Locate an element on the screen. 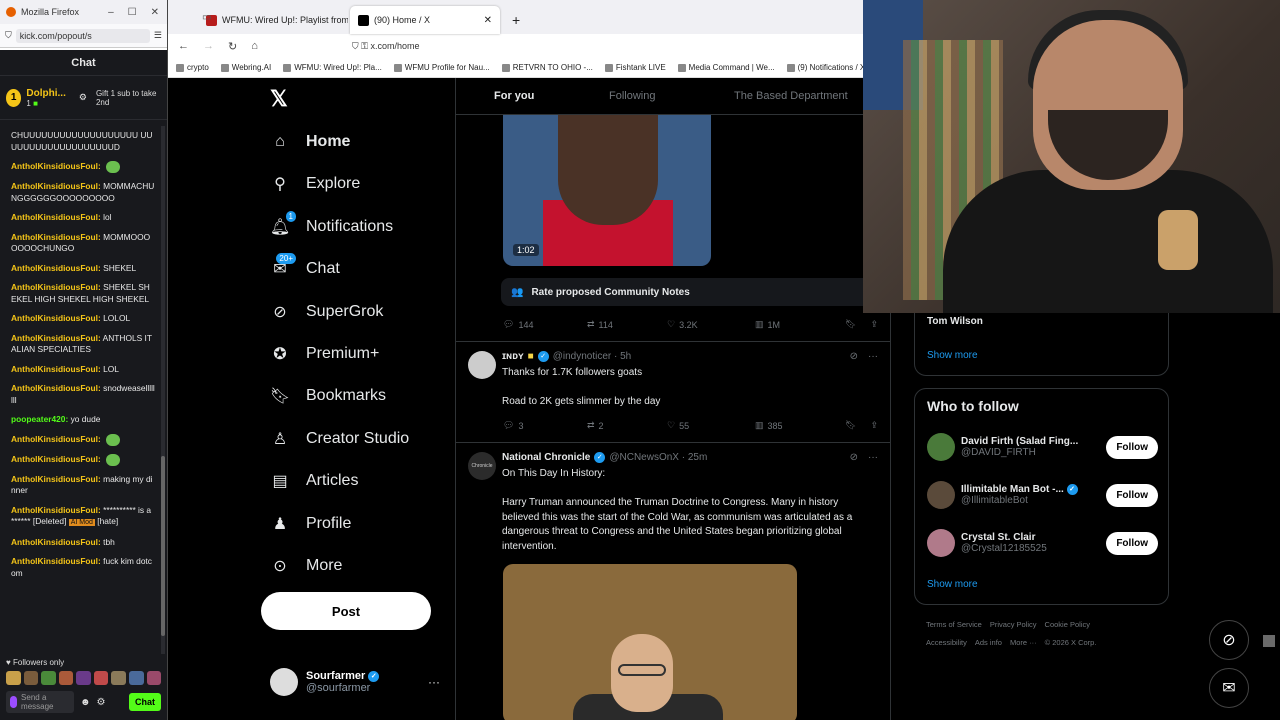 This screenshot has width=1280, height=720. video-thumbnail: 1:02 is located at coordinates (607, 190).